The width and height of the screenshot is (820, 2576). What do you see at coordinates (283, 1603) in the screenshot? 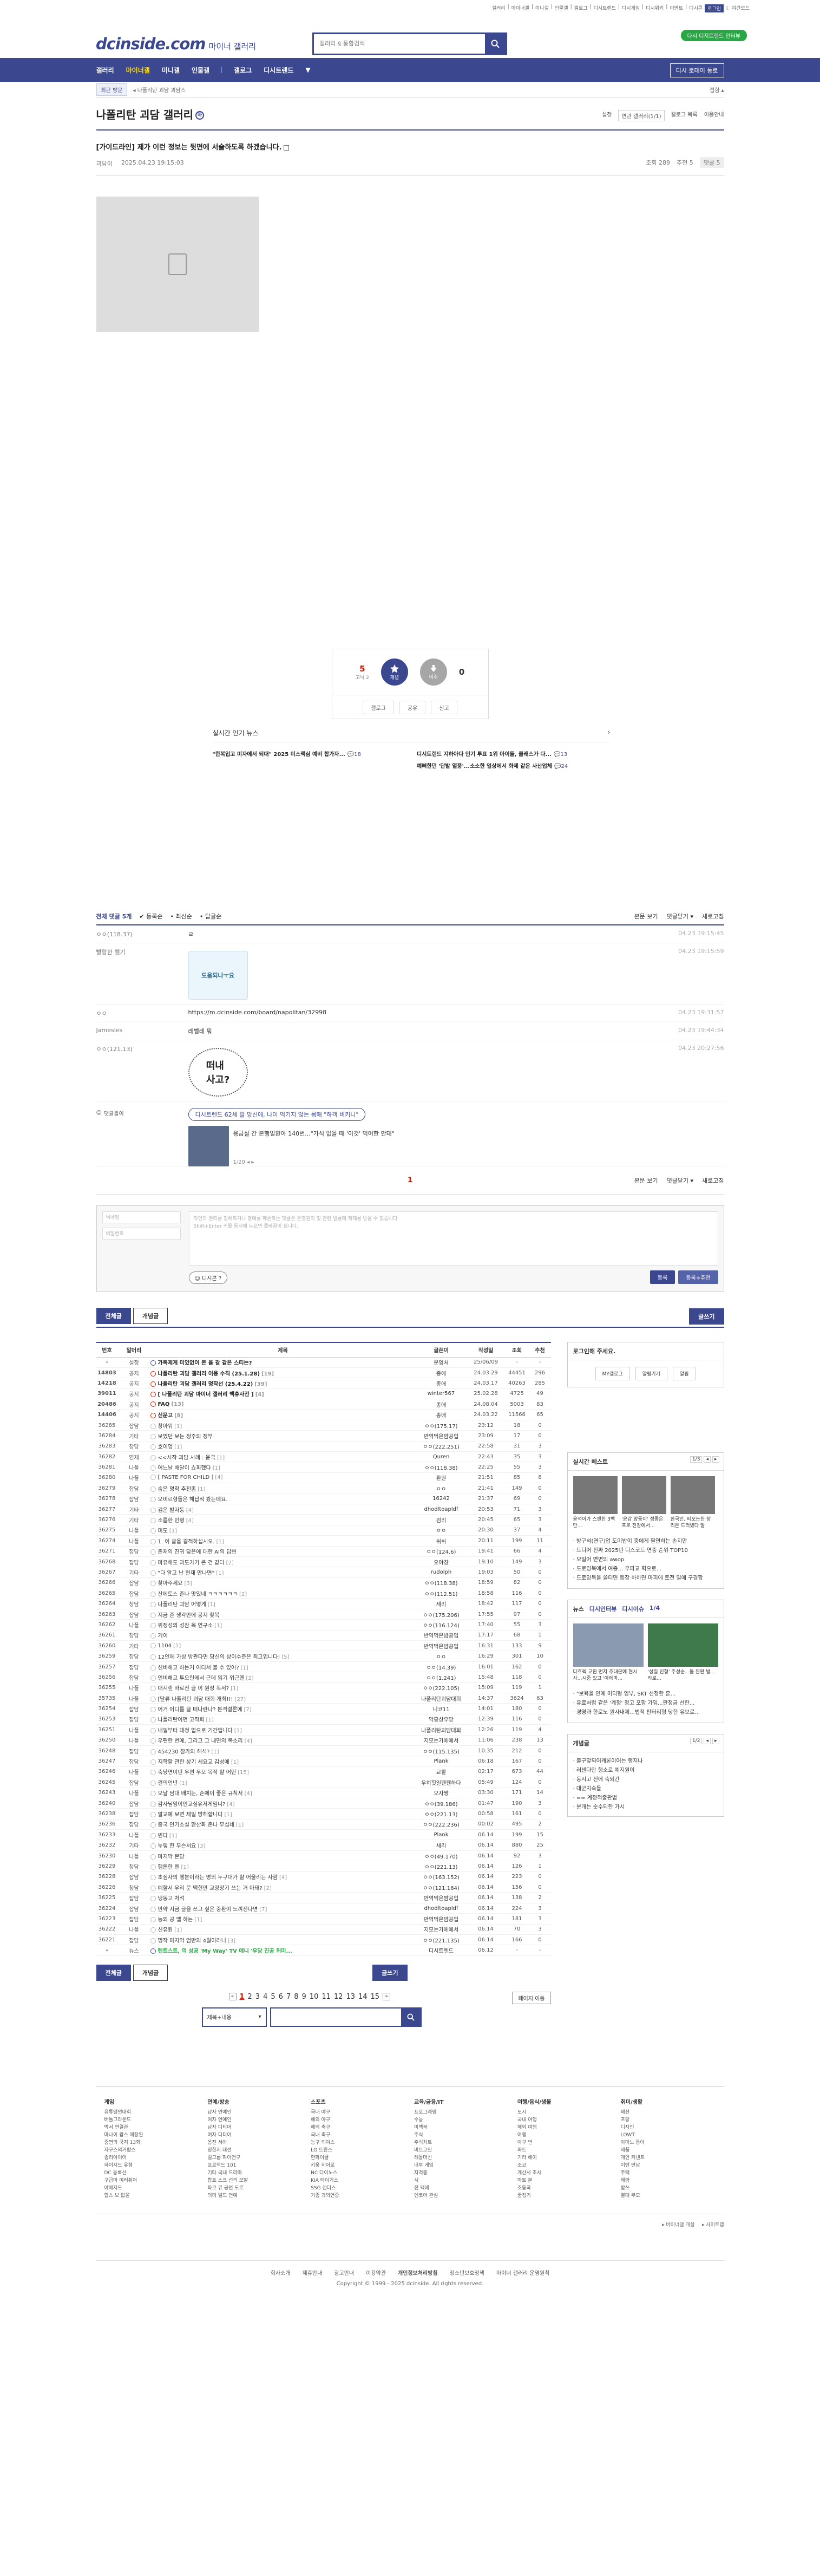
I see `post-title-cell: 나폴리탄 괴담 어떻게 [1]` at bounding box center [283, 1603].